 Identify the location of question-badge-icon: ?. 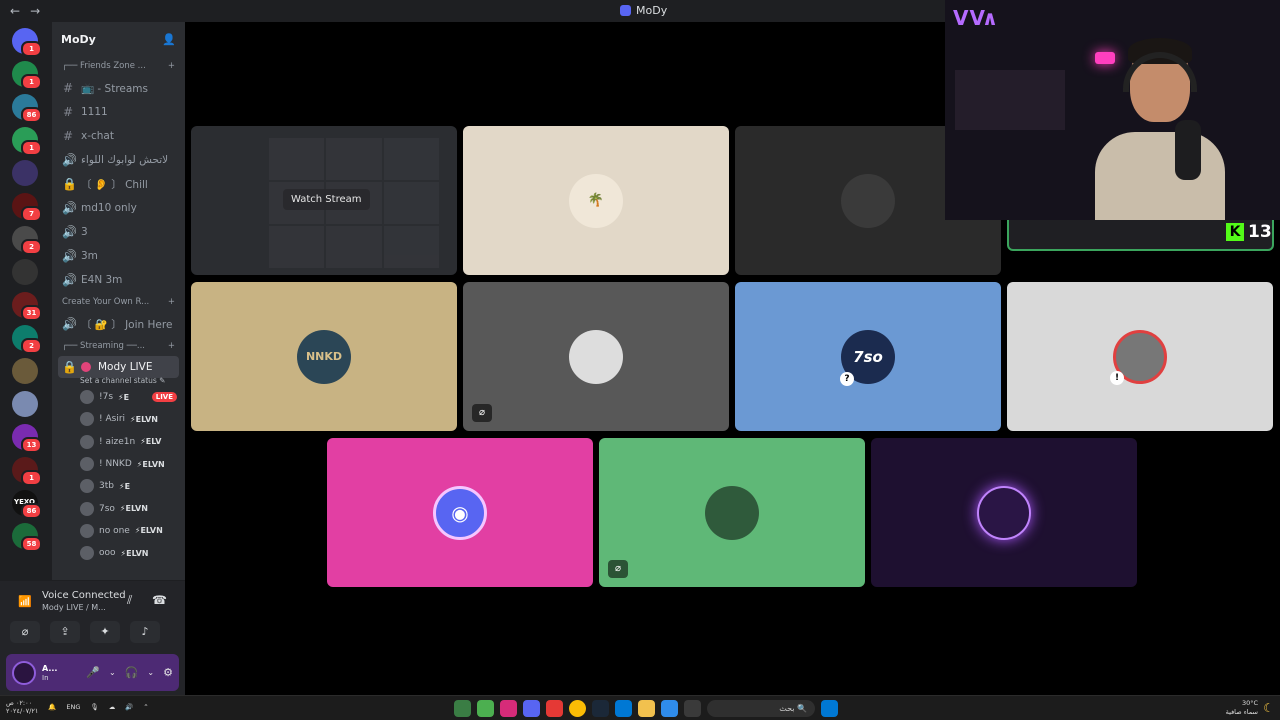
(847, 379).